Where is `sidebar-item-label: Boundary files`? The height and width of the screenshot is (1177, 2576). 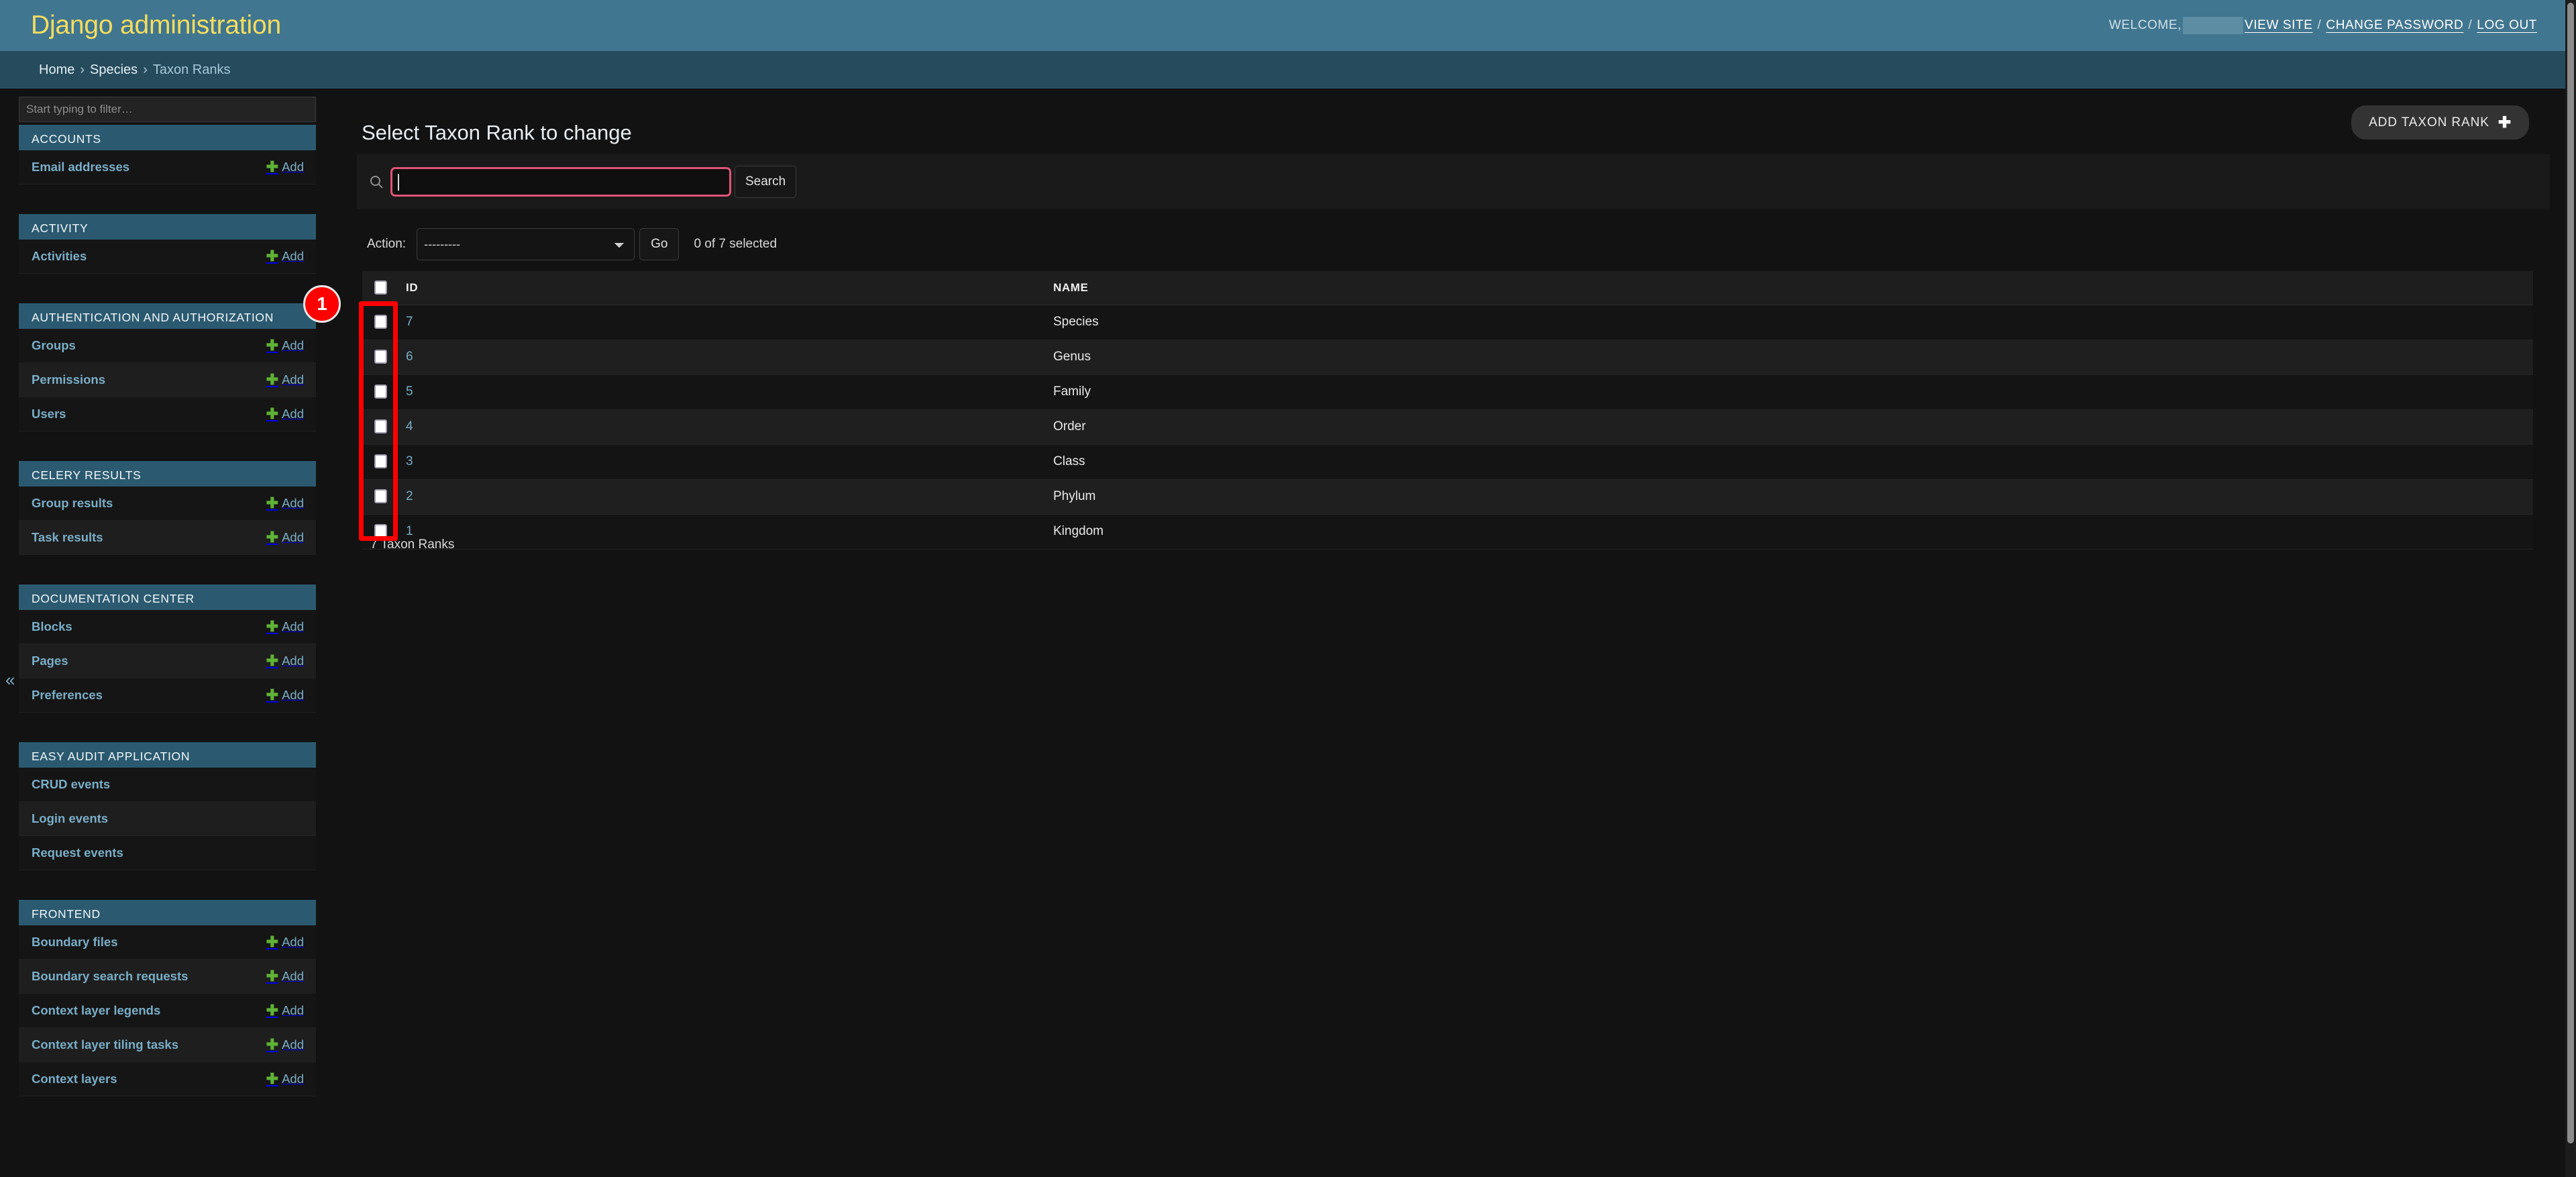
sidebar-item-label: Boundary files is located at coordinates (75, 943).